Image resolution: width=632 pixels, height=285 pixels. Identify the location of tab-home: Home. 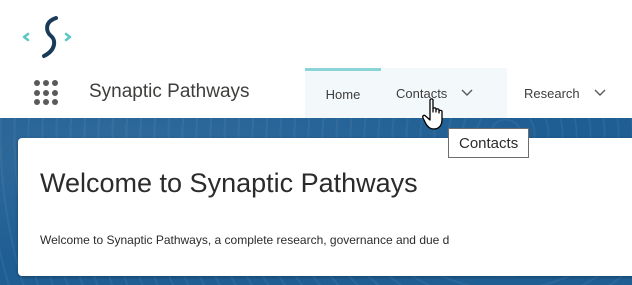
(343, 93).